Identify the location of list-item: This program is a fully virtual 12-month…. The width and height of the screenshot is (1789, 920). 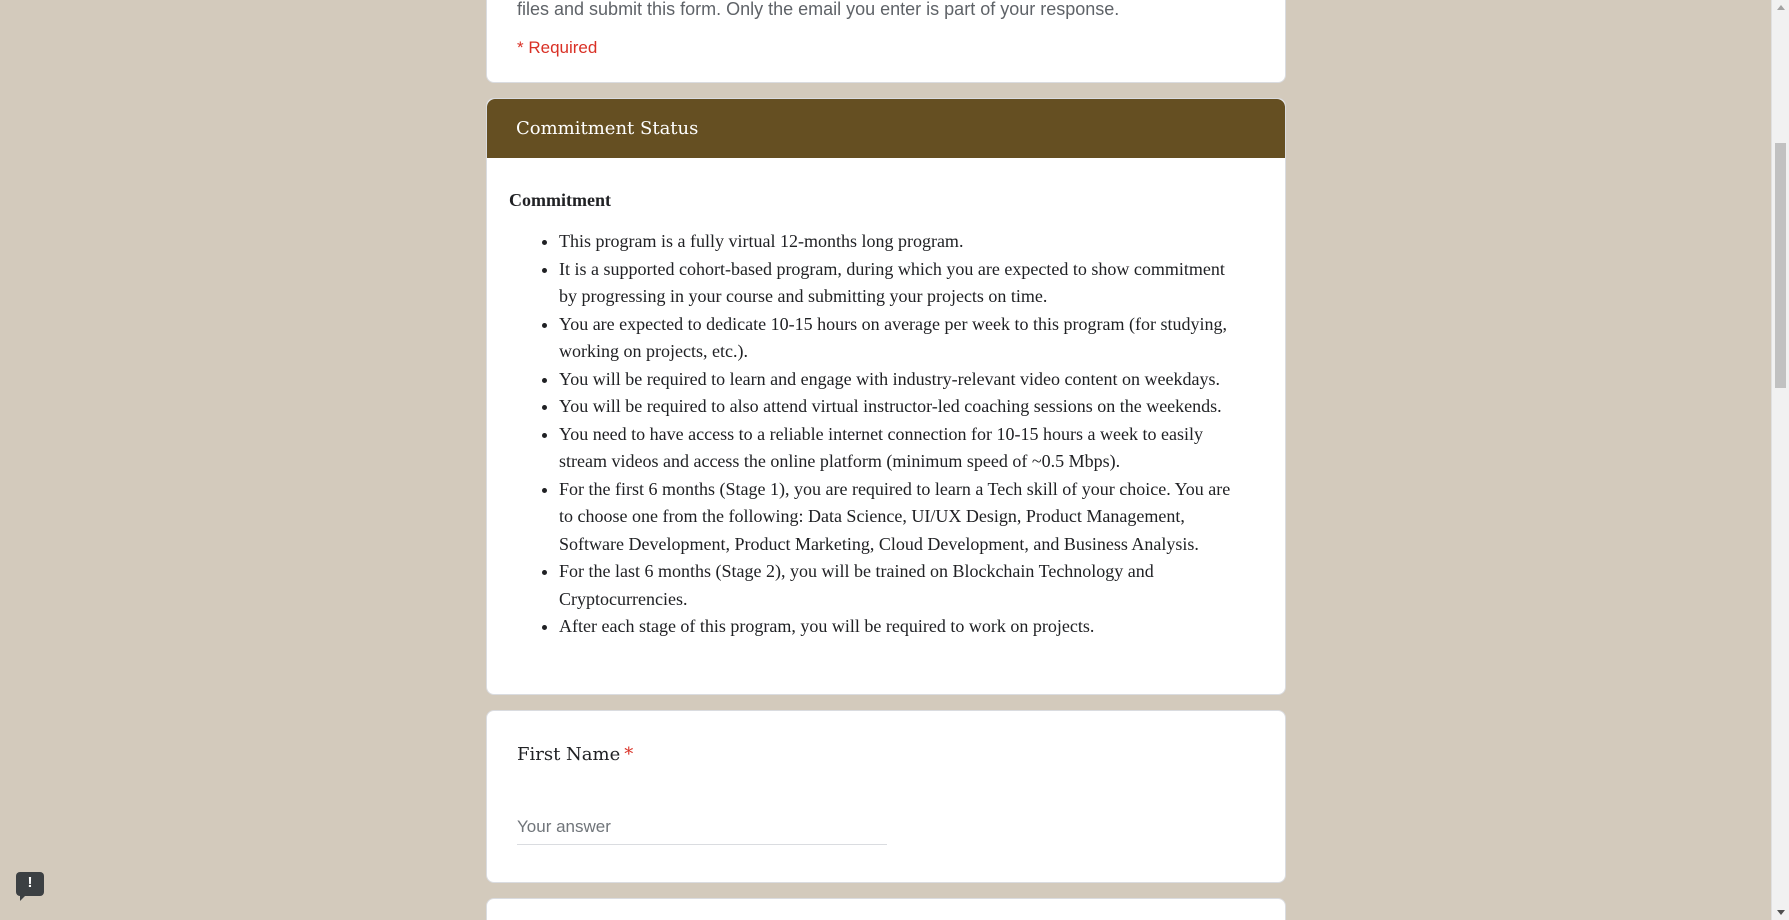
(911, 242).